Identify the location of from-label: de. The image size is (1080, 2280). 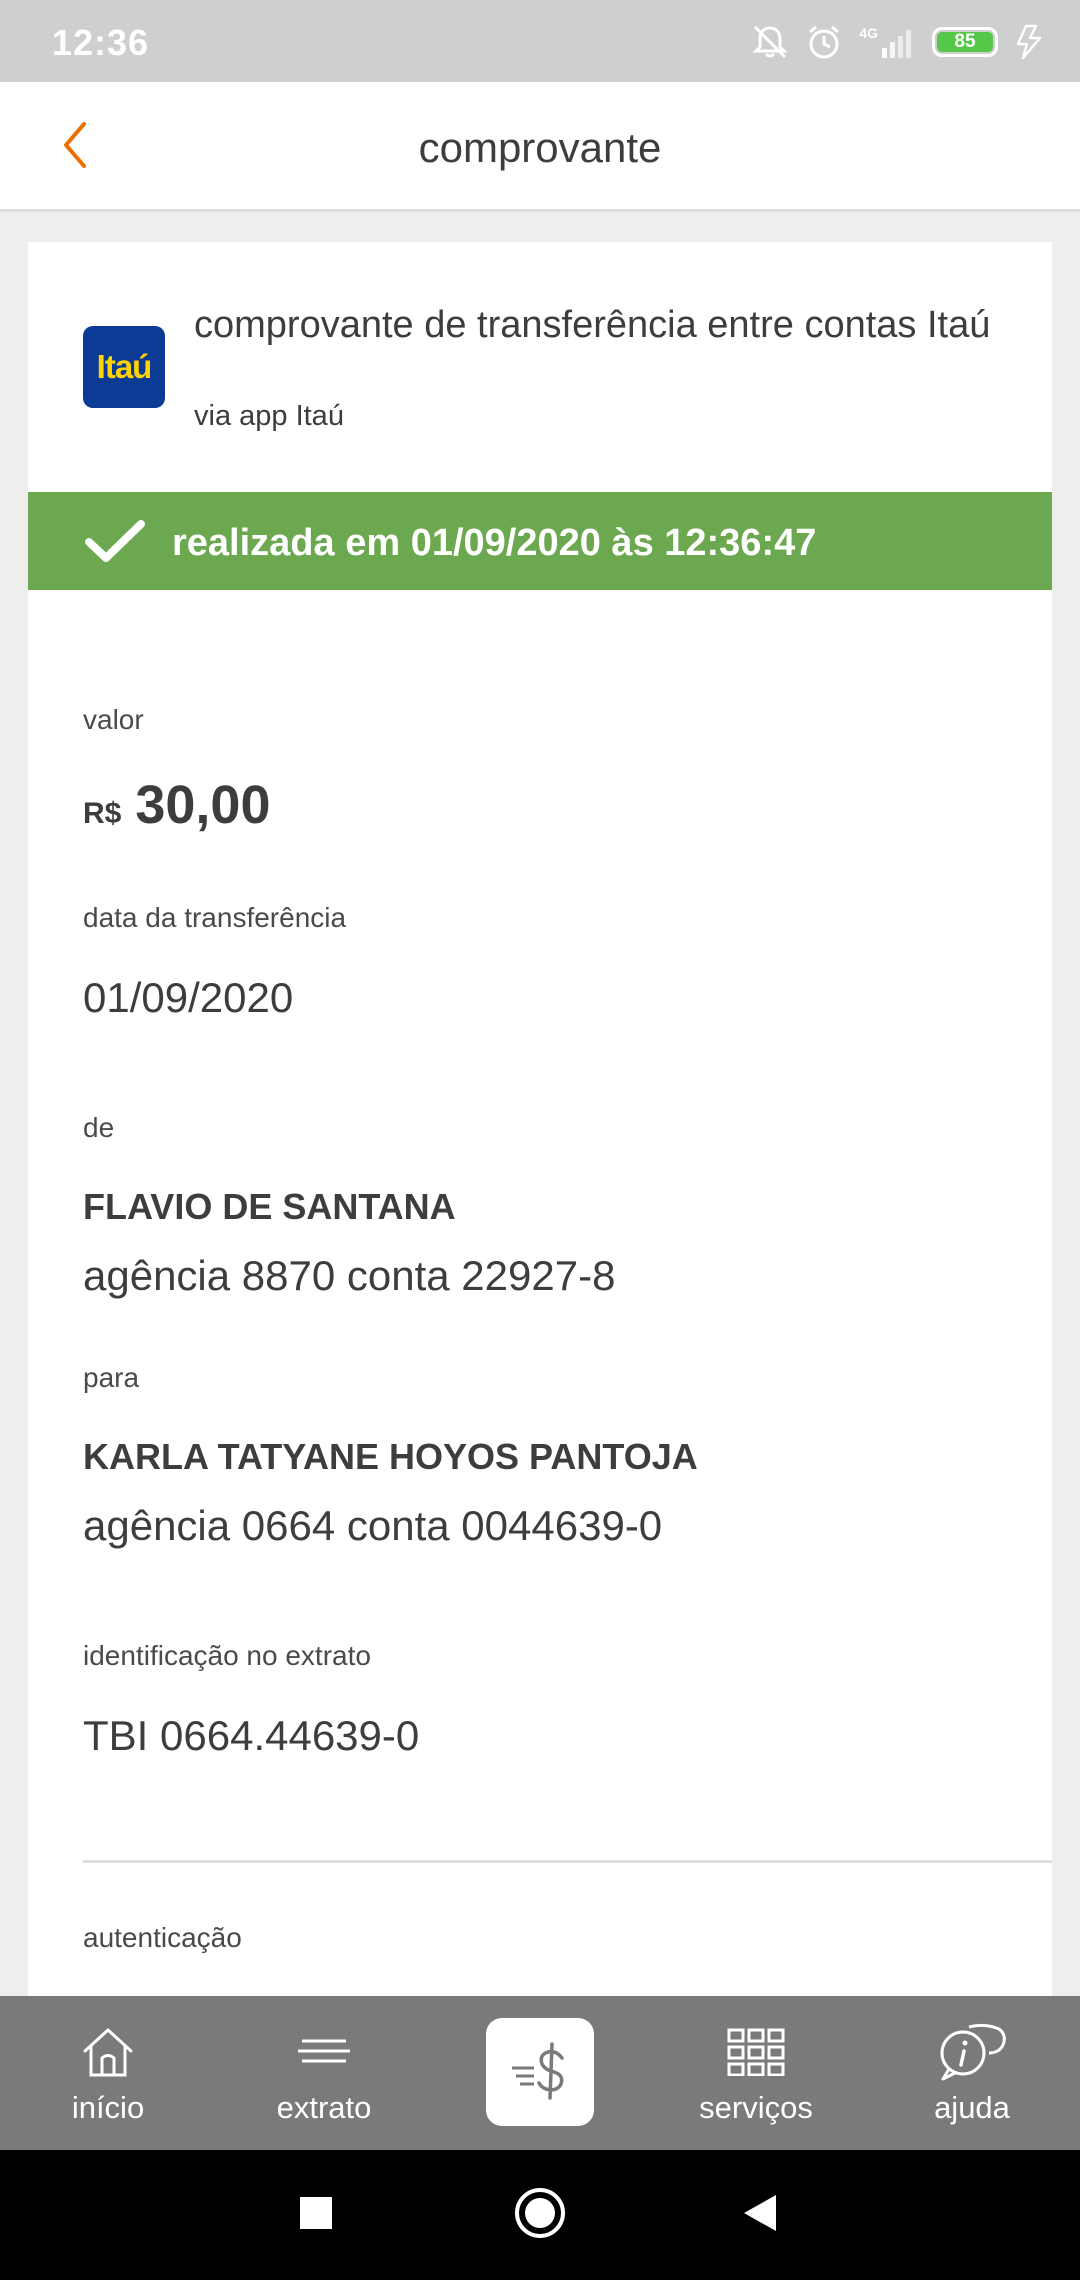
(99, 1127).